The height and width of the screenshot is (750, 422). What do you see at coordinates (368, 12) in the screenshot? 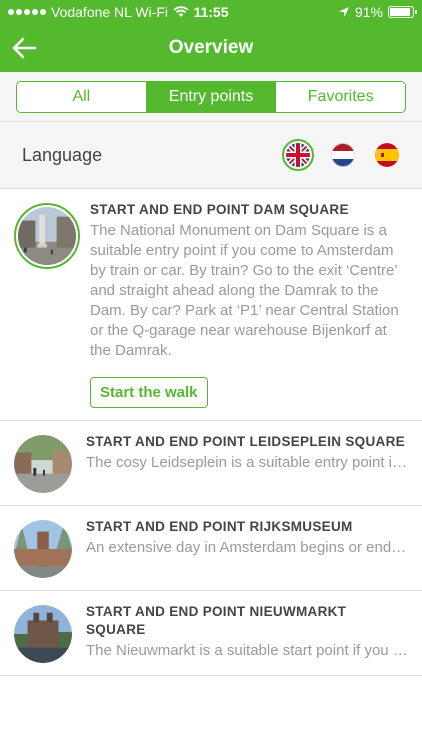
I see `battery-percent: 91%` at bounding box center [368, 12].